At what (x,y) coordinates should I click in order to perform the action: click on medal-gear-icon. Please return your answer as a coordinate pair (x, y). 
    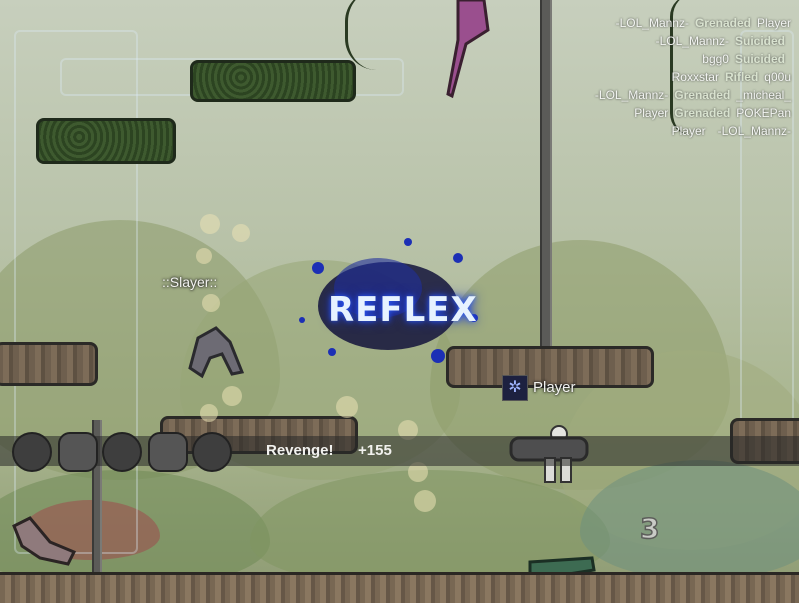
    Looking at the image, I should click on (212, 452).